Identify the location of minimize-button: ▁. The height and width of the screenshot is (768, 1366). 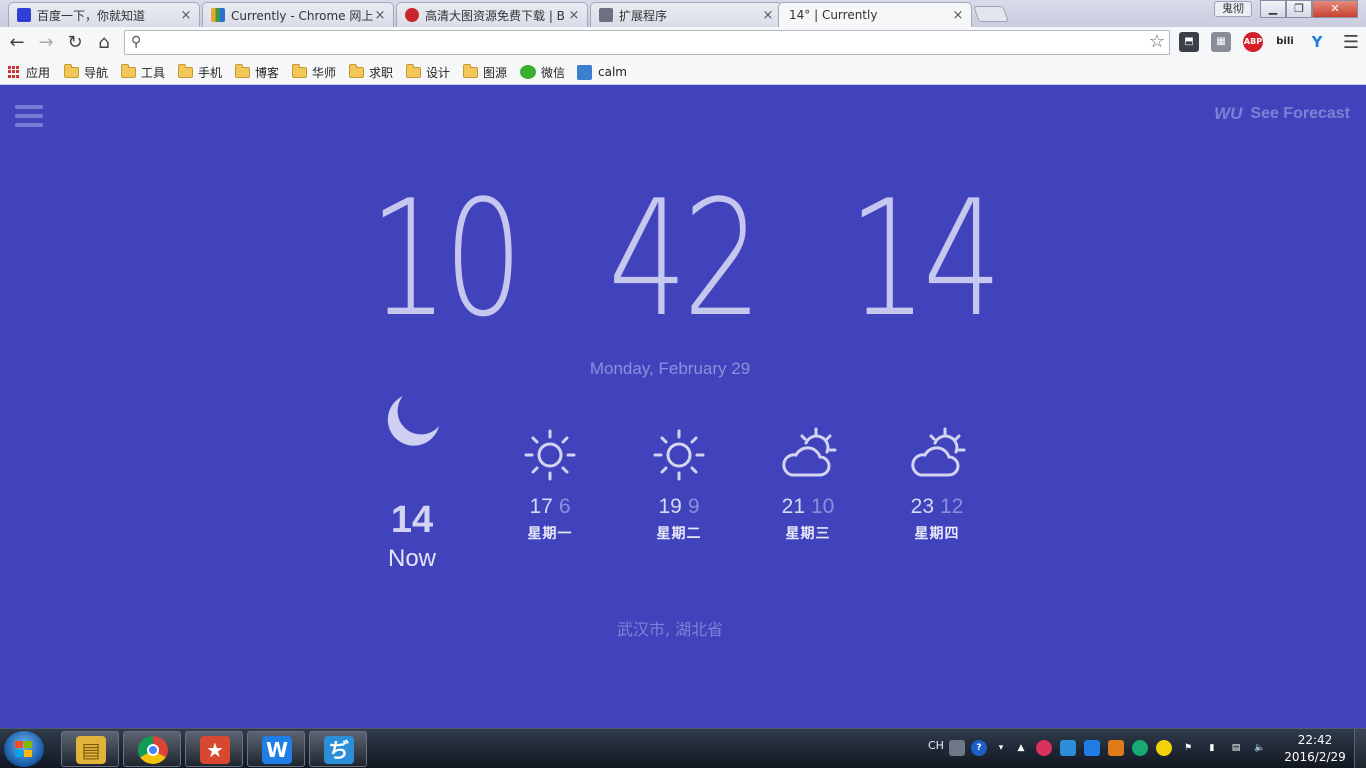
(1273, 9).